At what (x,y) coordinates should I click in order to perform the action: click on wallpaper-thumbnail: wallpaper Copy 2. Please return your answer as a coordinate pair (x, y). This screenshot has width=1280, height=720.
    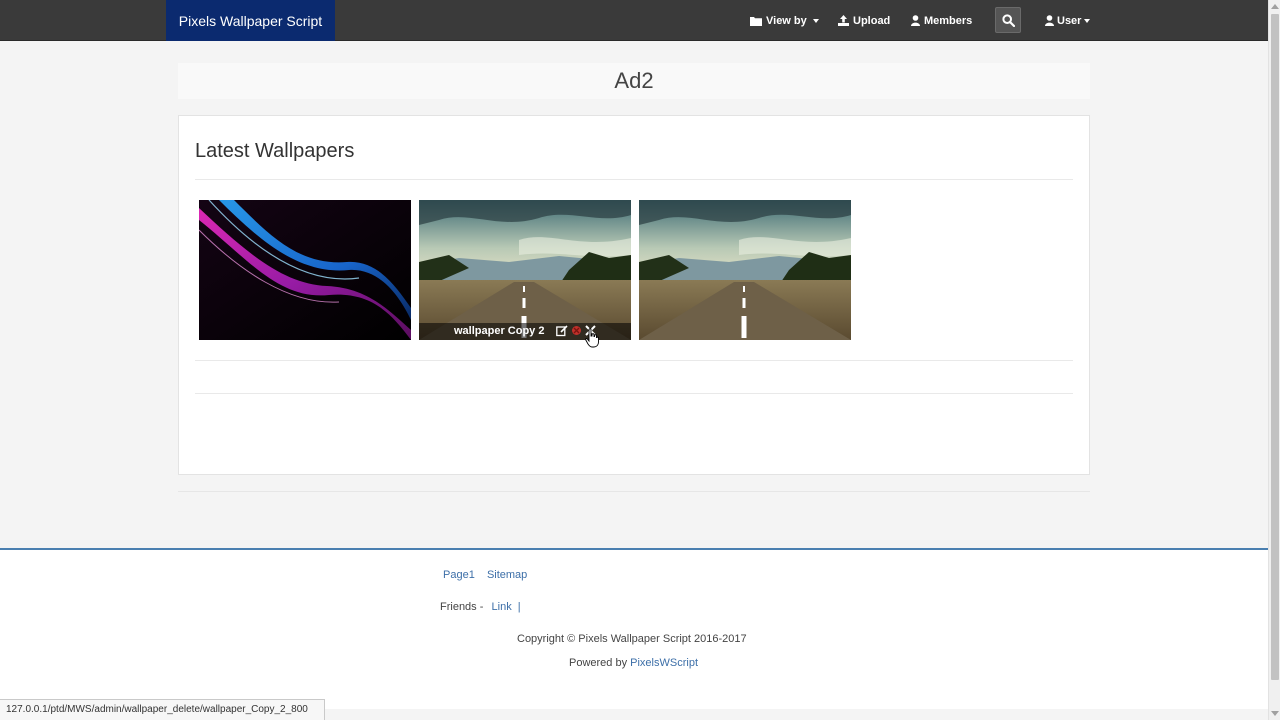
    Looking at the image, I should click on (525, 270).